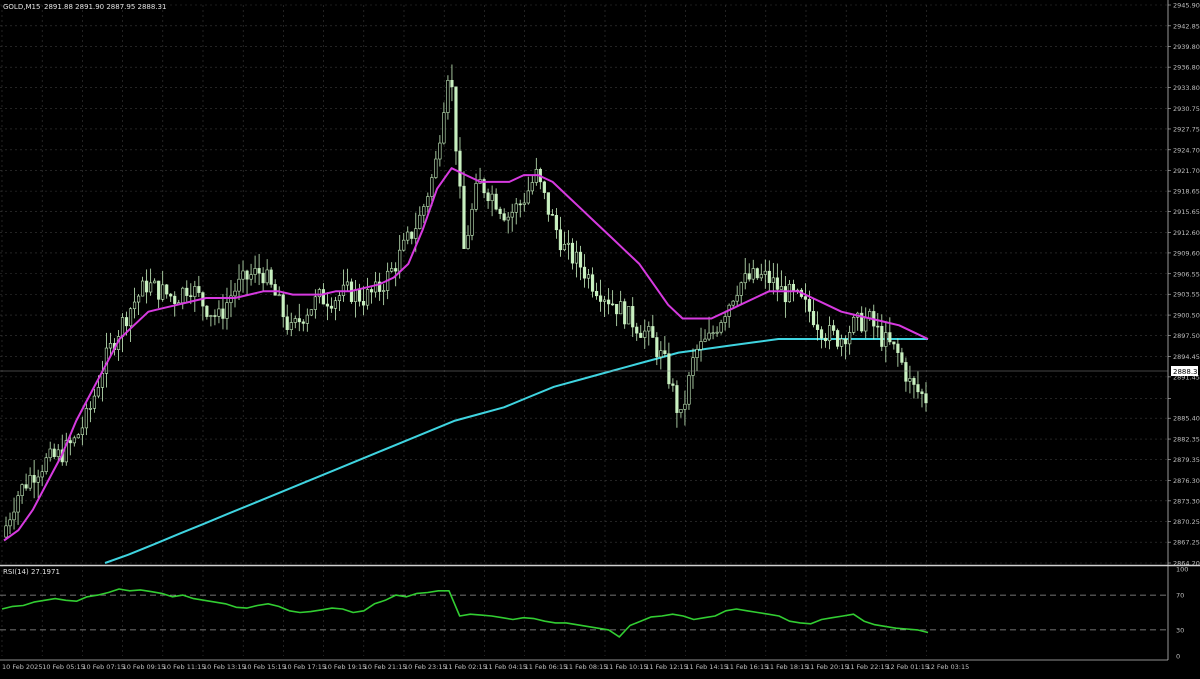  I want to click on y-tick-label: 2894.45, so click(1186, 357).